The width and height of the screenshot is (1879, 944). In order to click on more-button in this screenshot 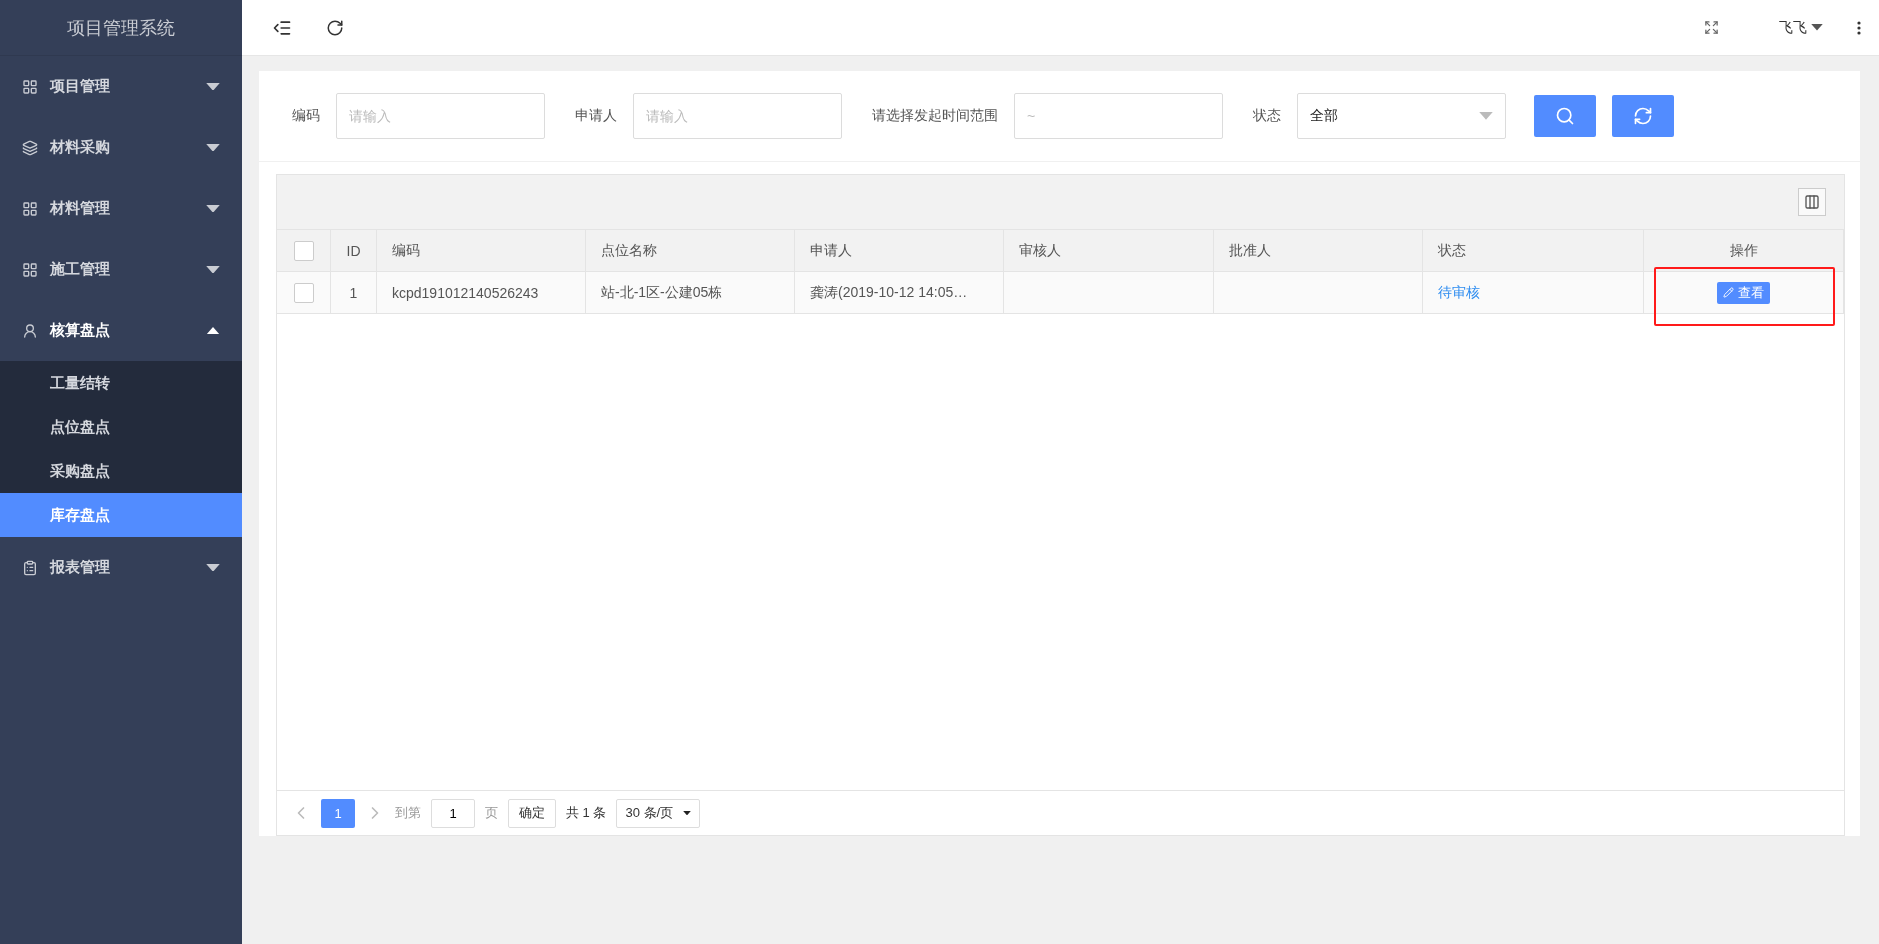, I will do `click(1859, 27)`.